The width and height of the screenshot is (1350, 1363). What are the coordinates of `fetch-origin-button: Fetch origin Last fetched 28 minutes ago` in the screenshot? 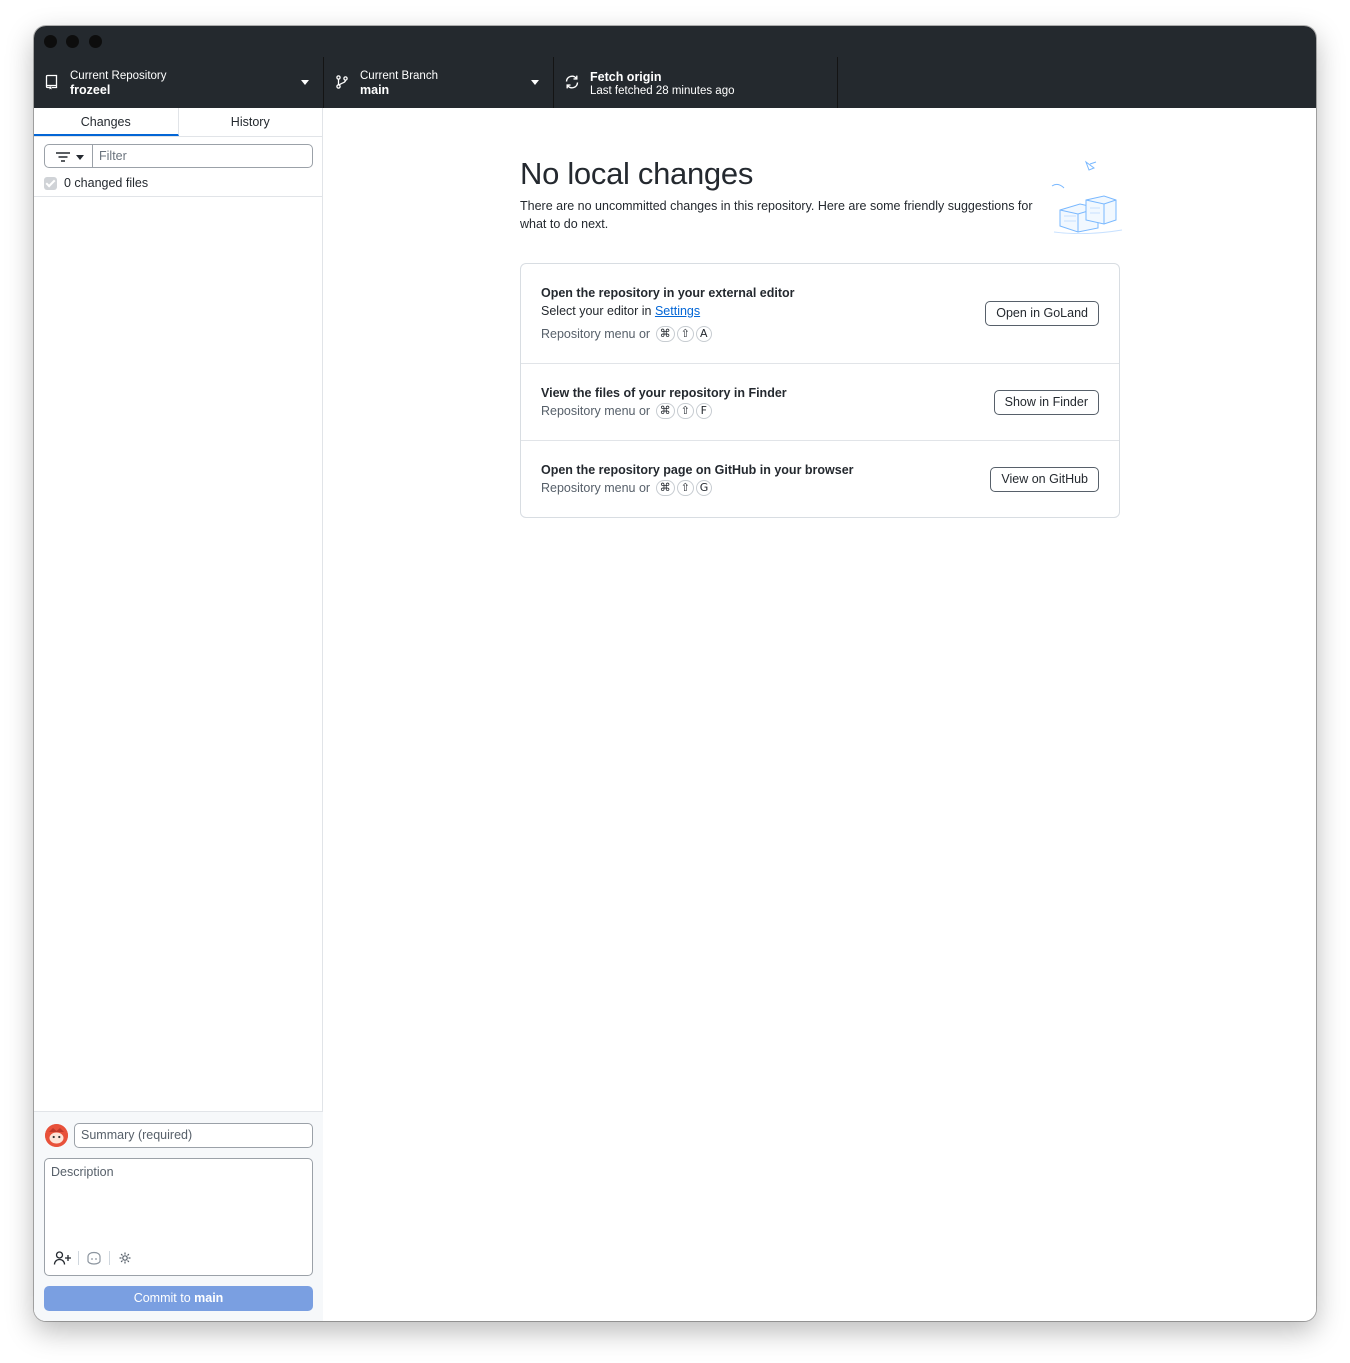 It's located at (696, 82).